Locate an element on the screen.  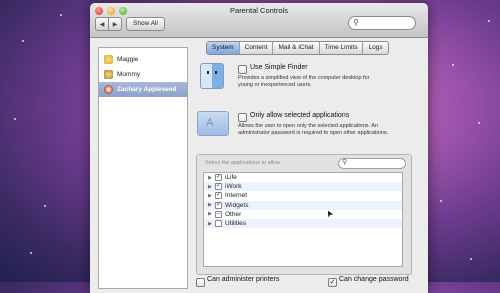
list-item: ▶ ✓ Widgets is located at coordinates (303, 205).